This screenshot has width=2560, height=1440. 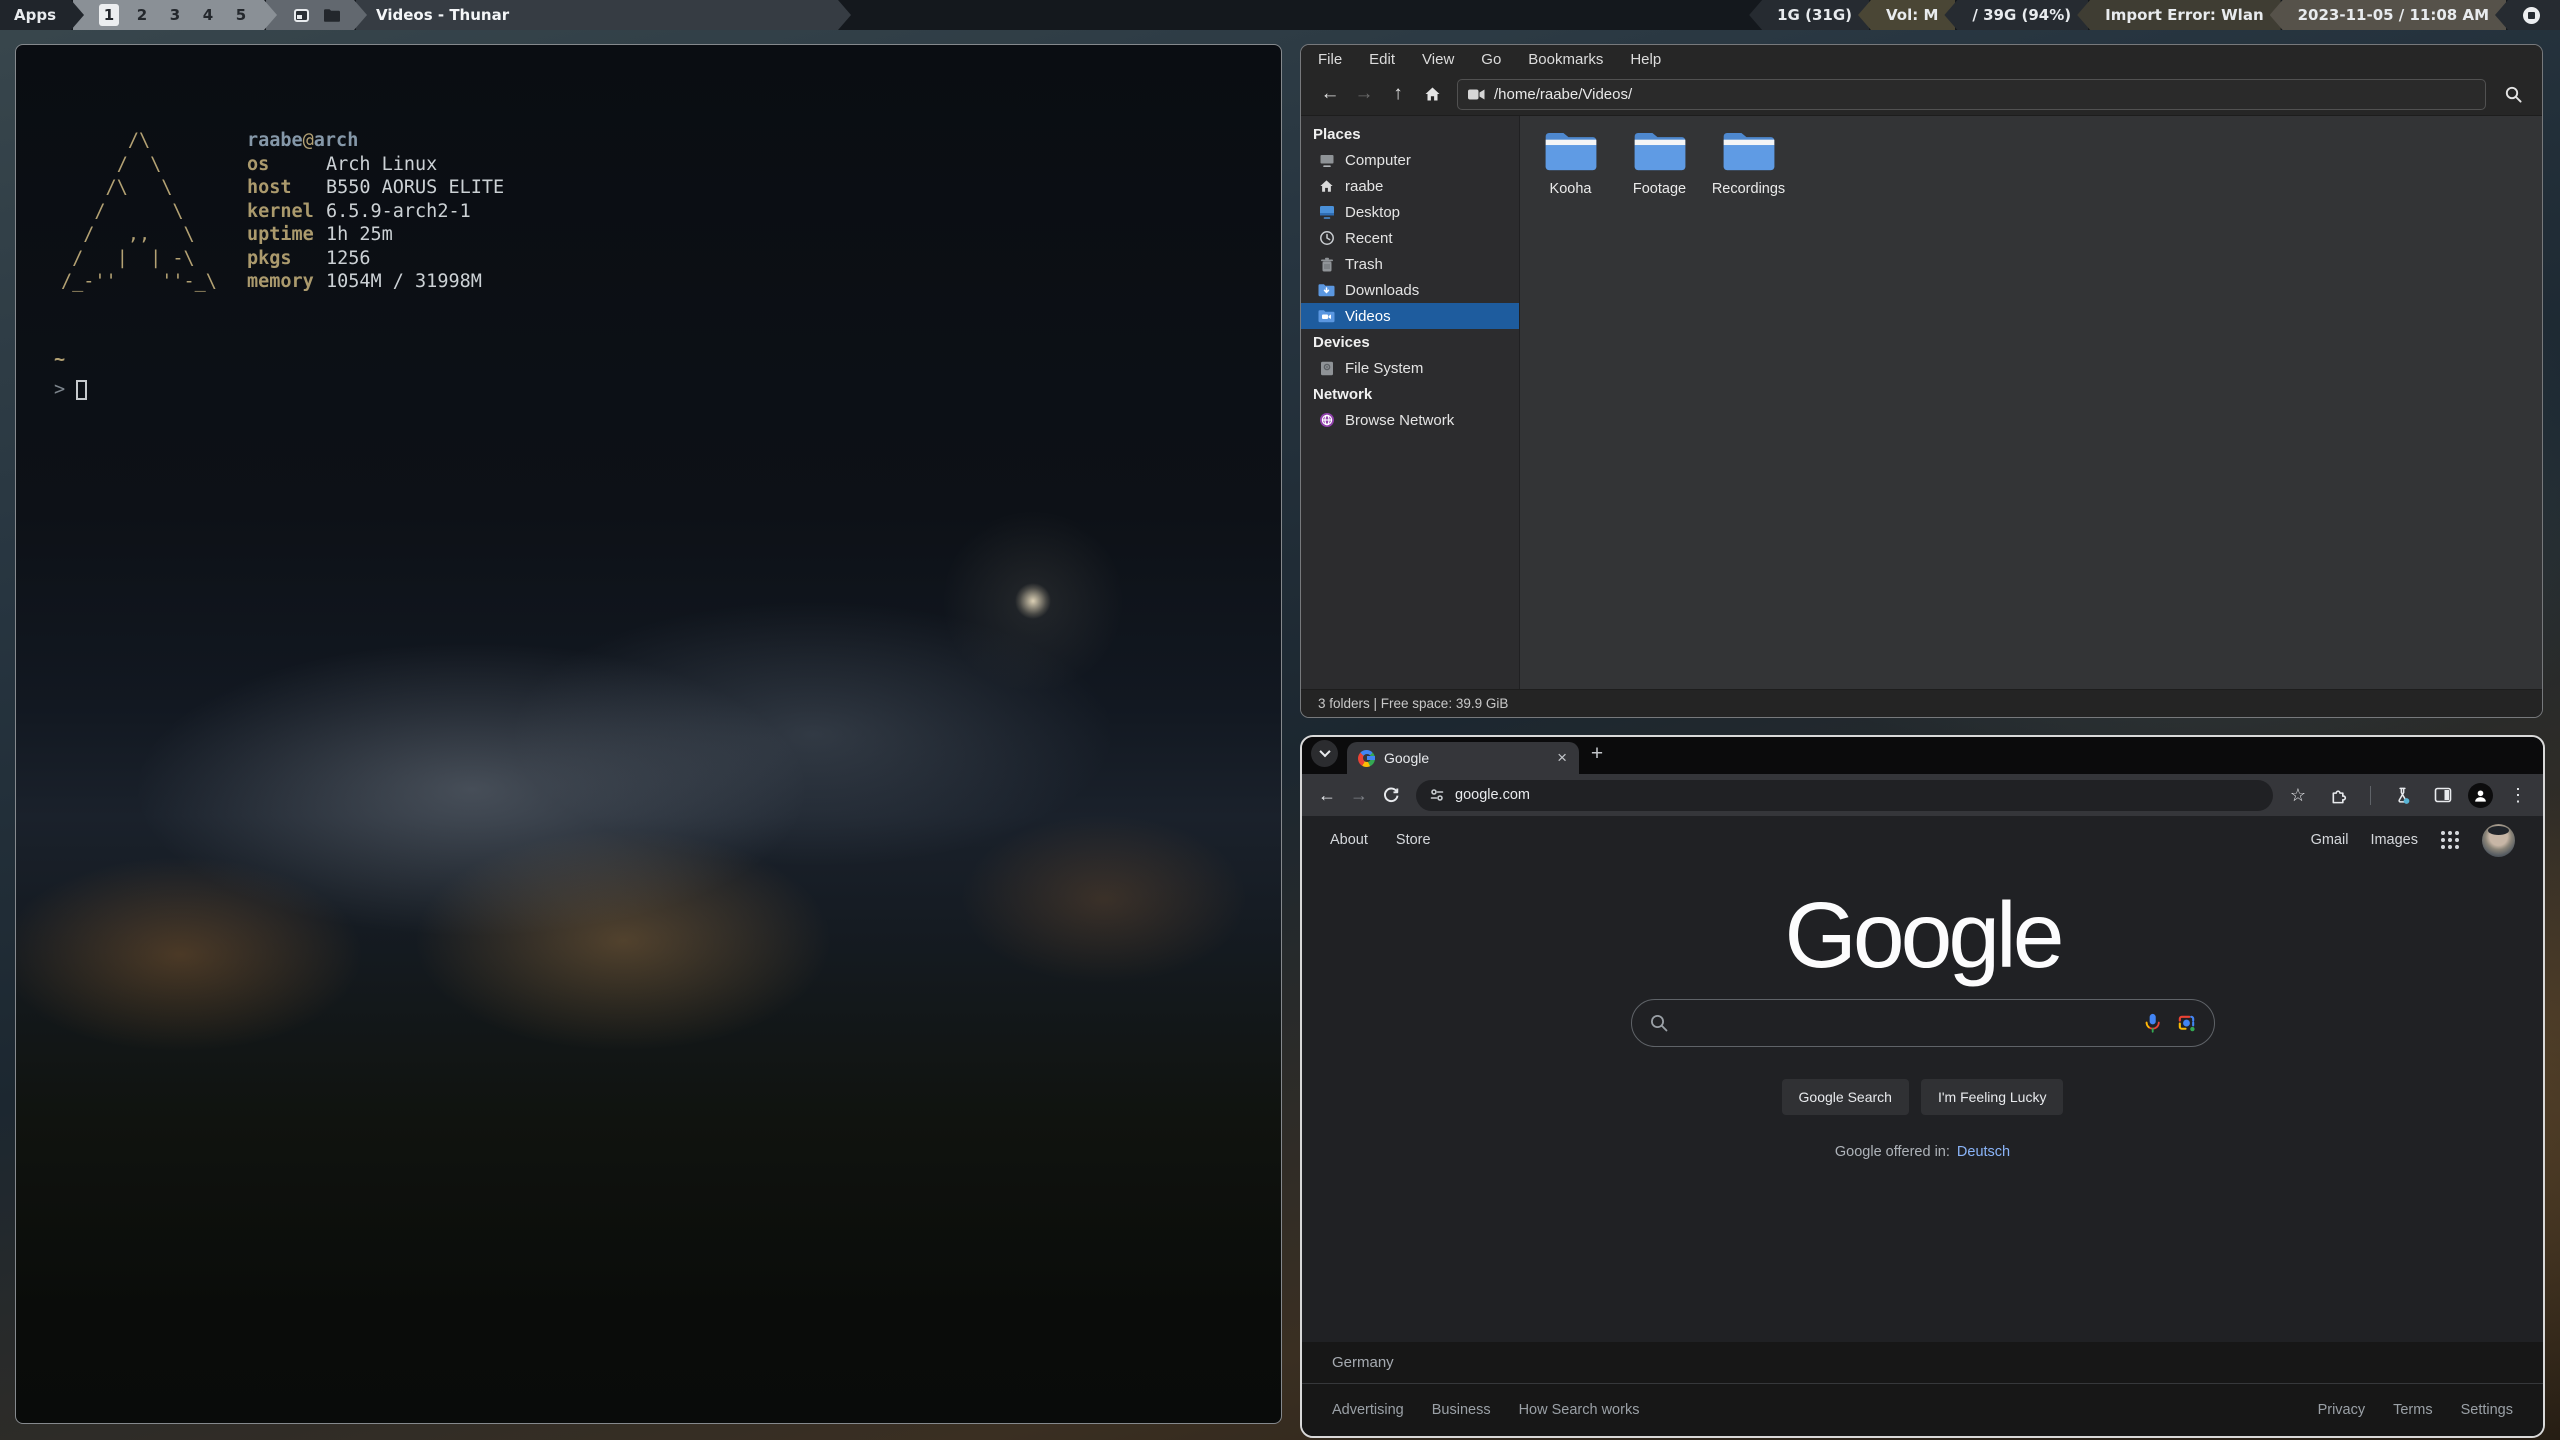 I want to click on terminal-window-icon, so click(x=301, y=15).